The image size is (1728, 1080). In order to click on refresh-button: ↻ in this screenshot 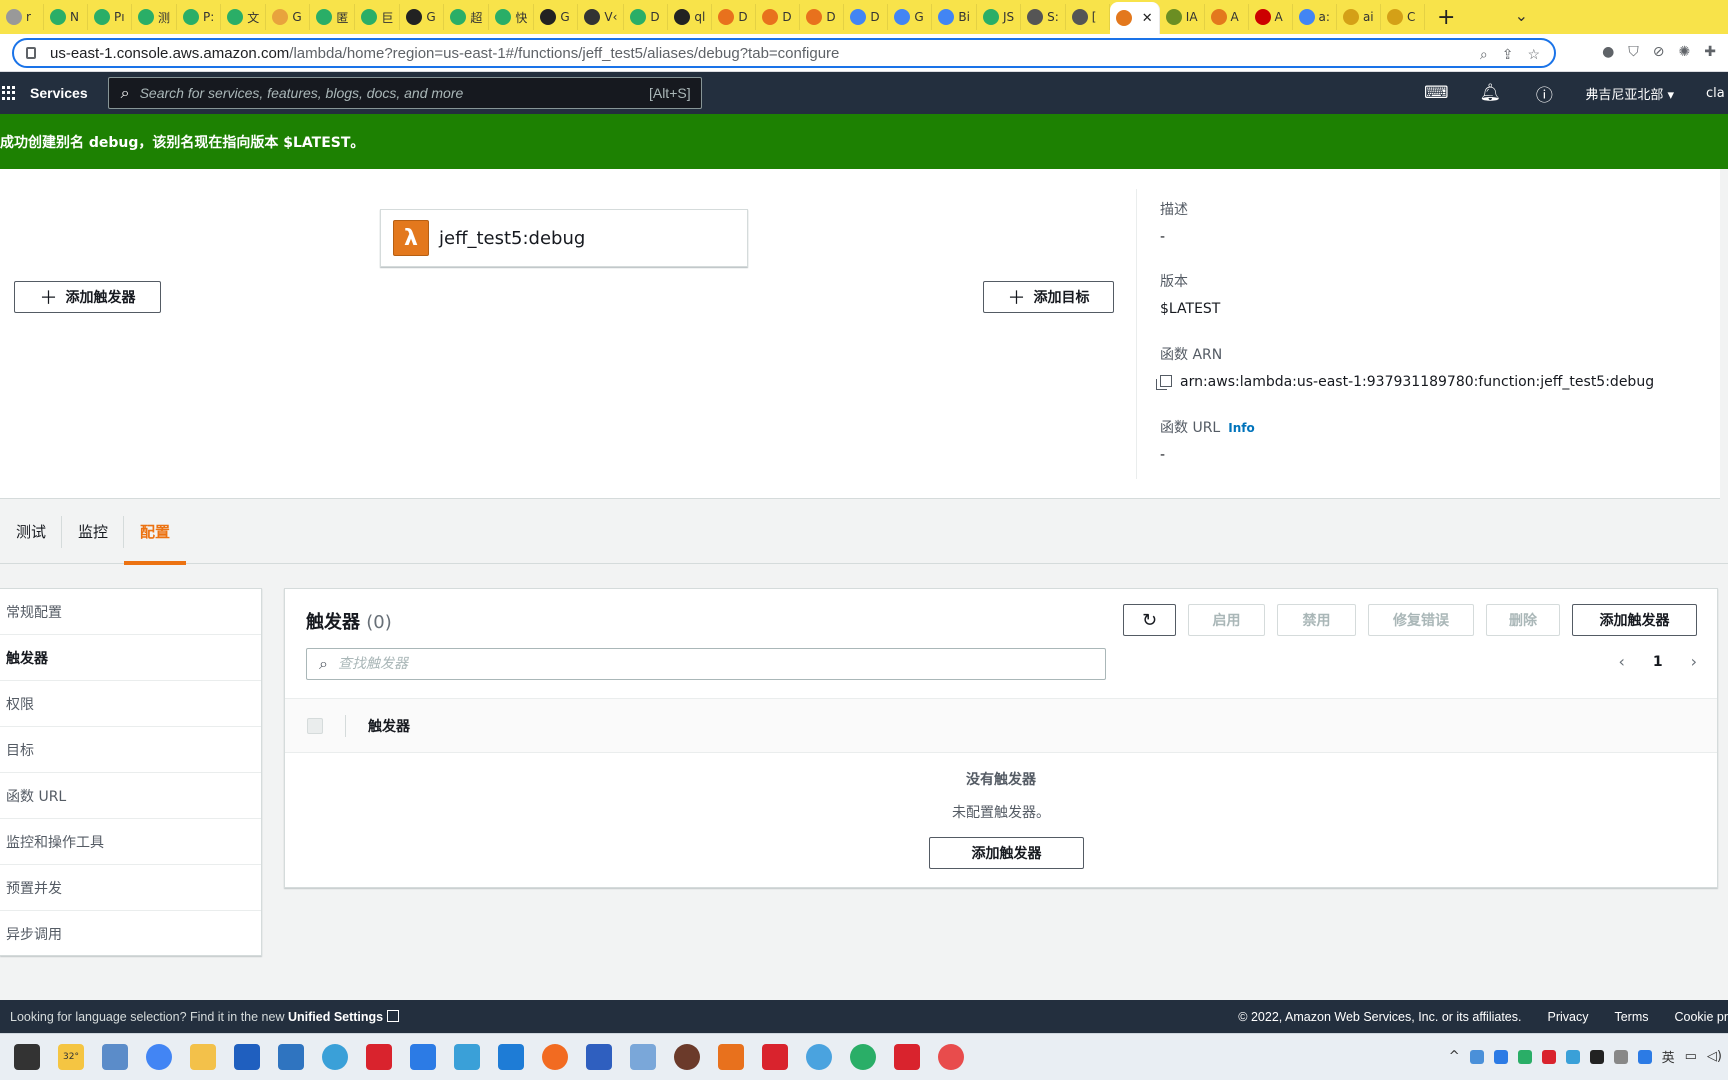, I will do `click(1149, 620)`.